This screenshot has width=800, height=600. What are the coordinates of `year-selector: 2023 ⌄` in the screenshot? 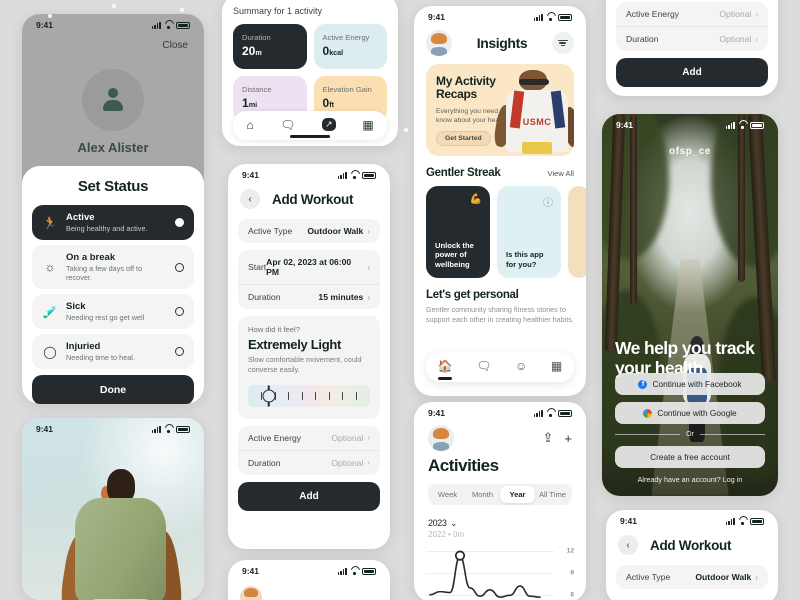 It's located at (500, 517).